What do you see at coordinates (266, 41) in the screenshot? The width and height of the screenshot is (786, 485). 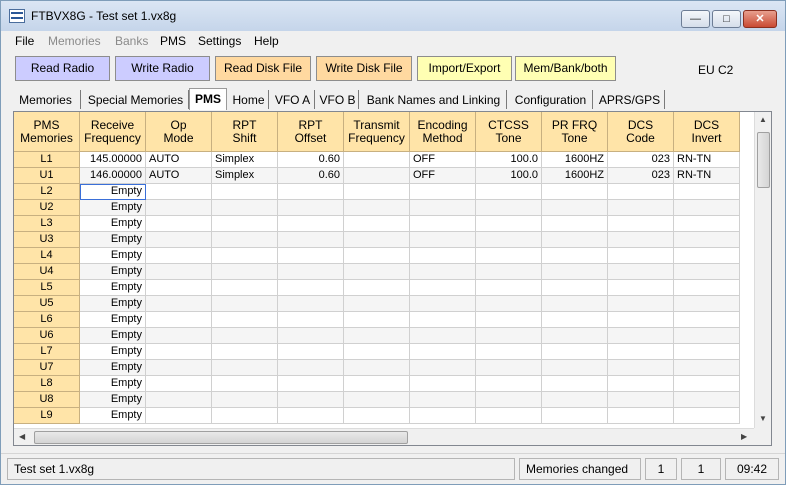 I see `menu-help: Help` at bounding box center [266, 41].